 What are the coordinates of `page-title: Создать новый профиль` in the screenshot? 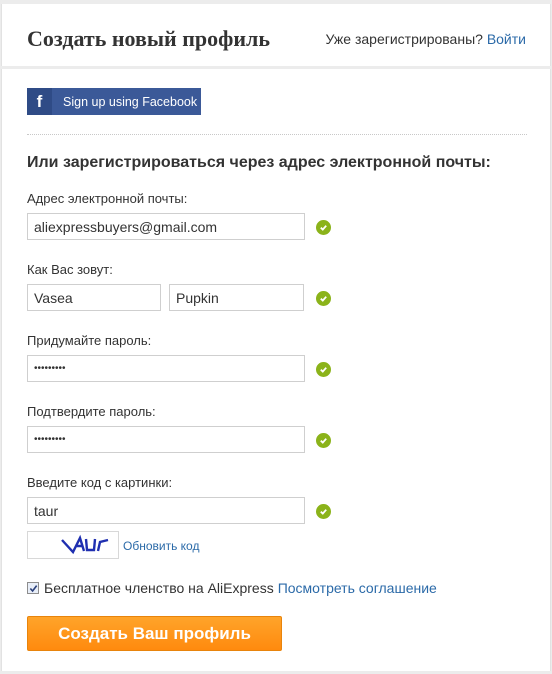 It's located at (148, 38).